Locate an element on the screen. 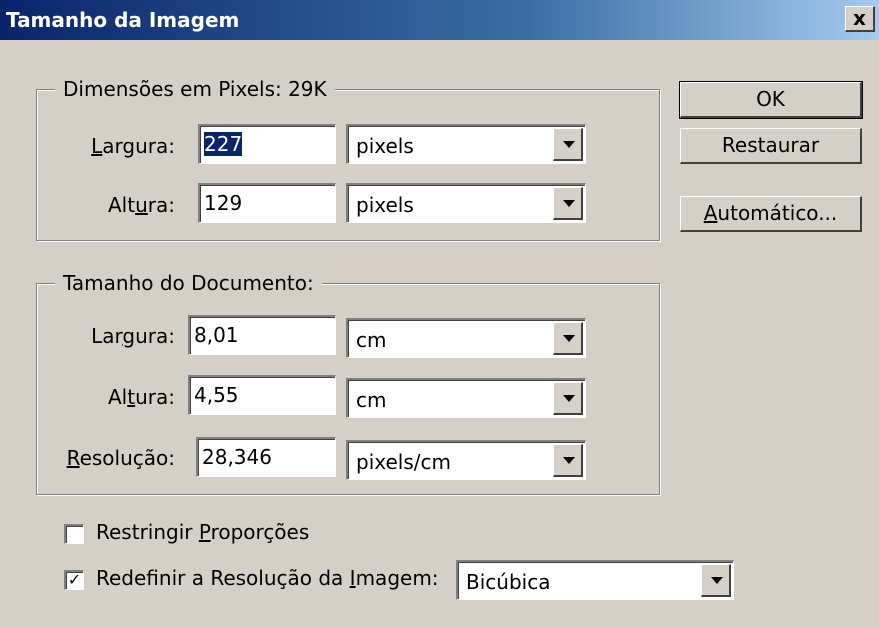 The height and width of the screenshot is (628, 879). pixel-height-input: 129 is located at coordinates (267, 203).